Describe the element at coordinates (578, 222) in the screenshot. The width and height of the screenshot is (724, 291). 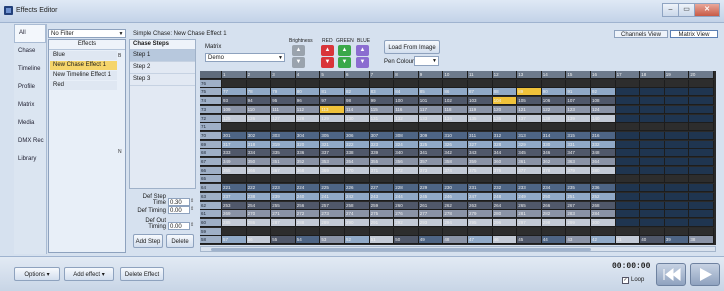
I see `grid-cell: 299` at that location.